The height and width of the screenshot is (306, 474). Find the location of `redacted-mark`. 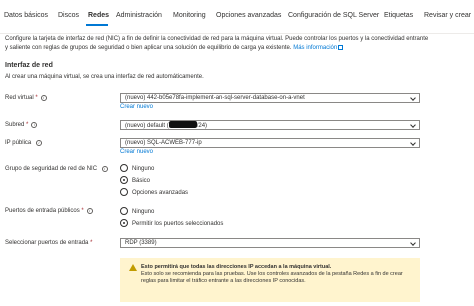

redacted-mark is located at coordinates (182, 124).